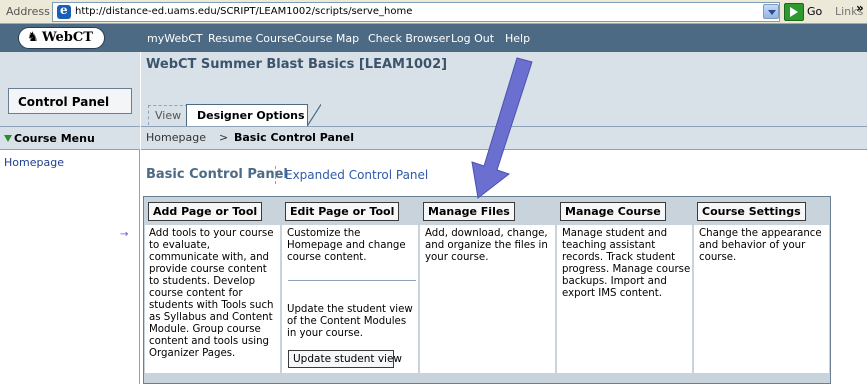 The height and width of the screenshot is (384, 867). Describe the element at coordinates (794, 12) in the screenshot. I see `go-arrow-icon` at that location.